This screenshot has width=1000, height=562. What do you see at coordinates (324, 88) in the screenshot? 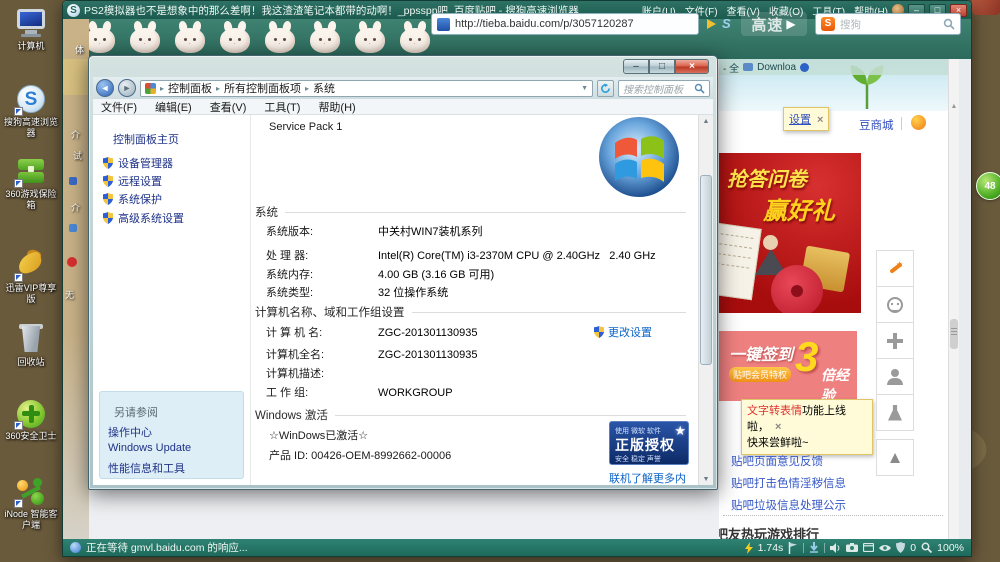
I see `breadcrumb-system: 系统` at bounding box center [324, 88].